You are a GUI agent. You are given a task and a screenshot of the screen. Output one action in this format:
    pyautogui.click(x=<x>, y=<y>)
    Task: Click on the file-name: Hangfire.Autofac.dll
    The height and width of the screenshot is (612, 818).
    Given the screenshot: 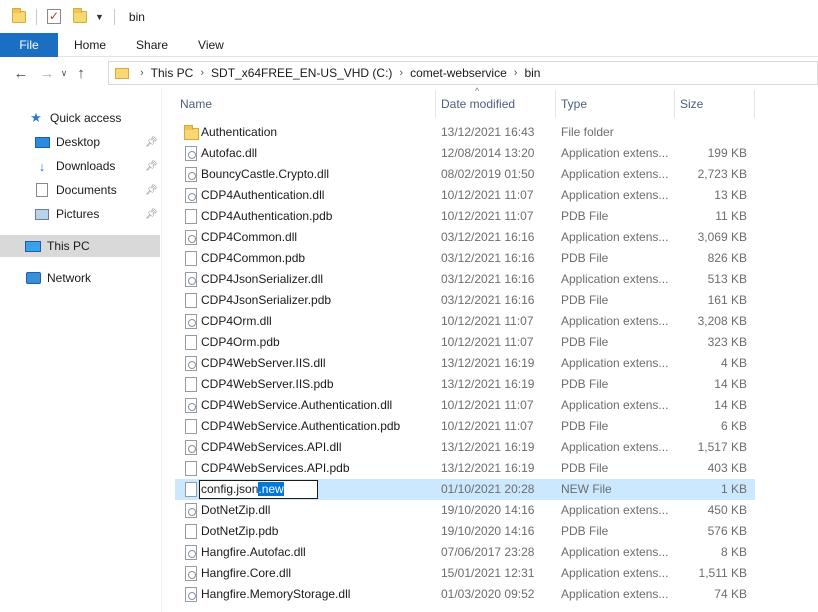 What is the action you would take?
    pyautogui.click(x=320, y=552)
    